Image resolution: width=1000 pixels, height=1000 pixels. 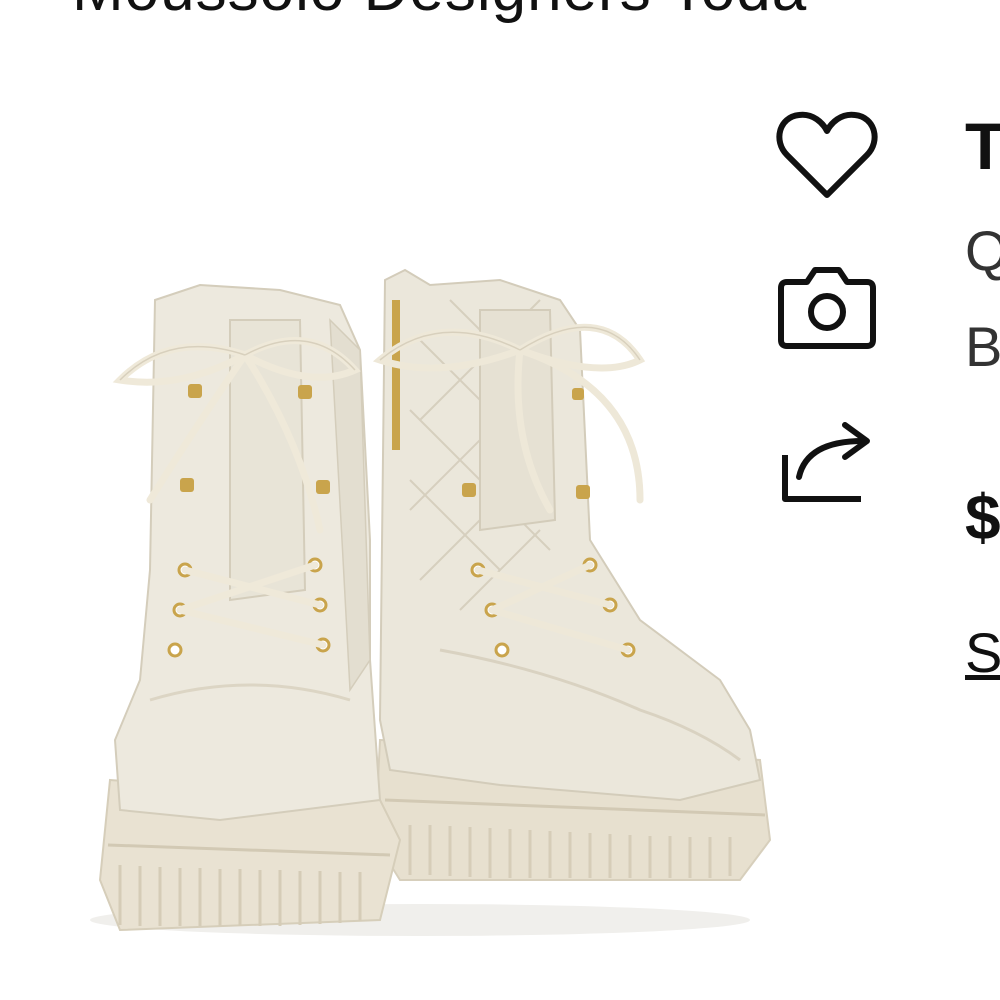 I want to click on share-button, so click(x=827, y=460).